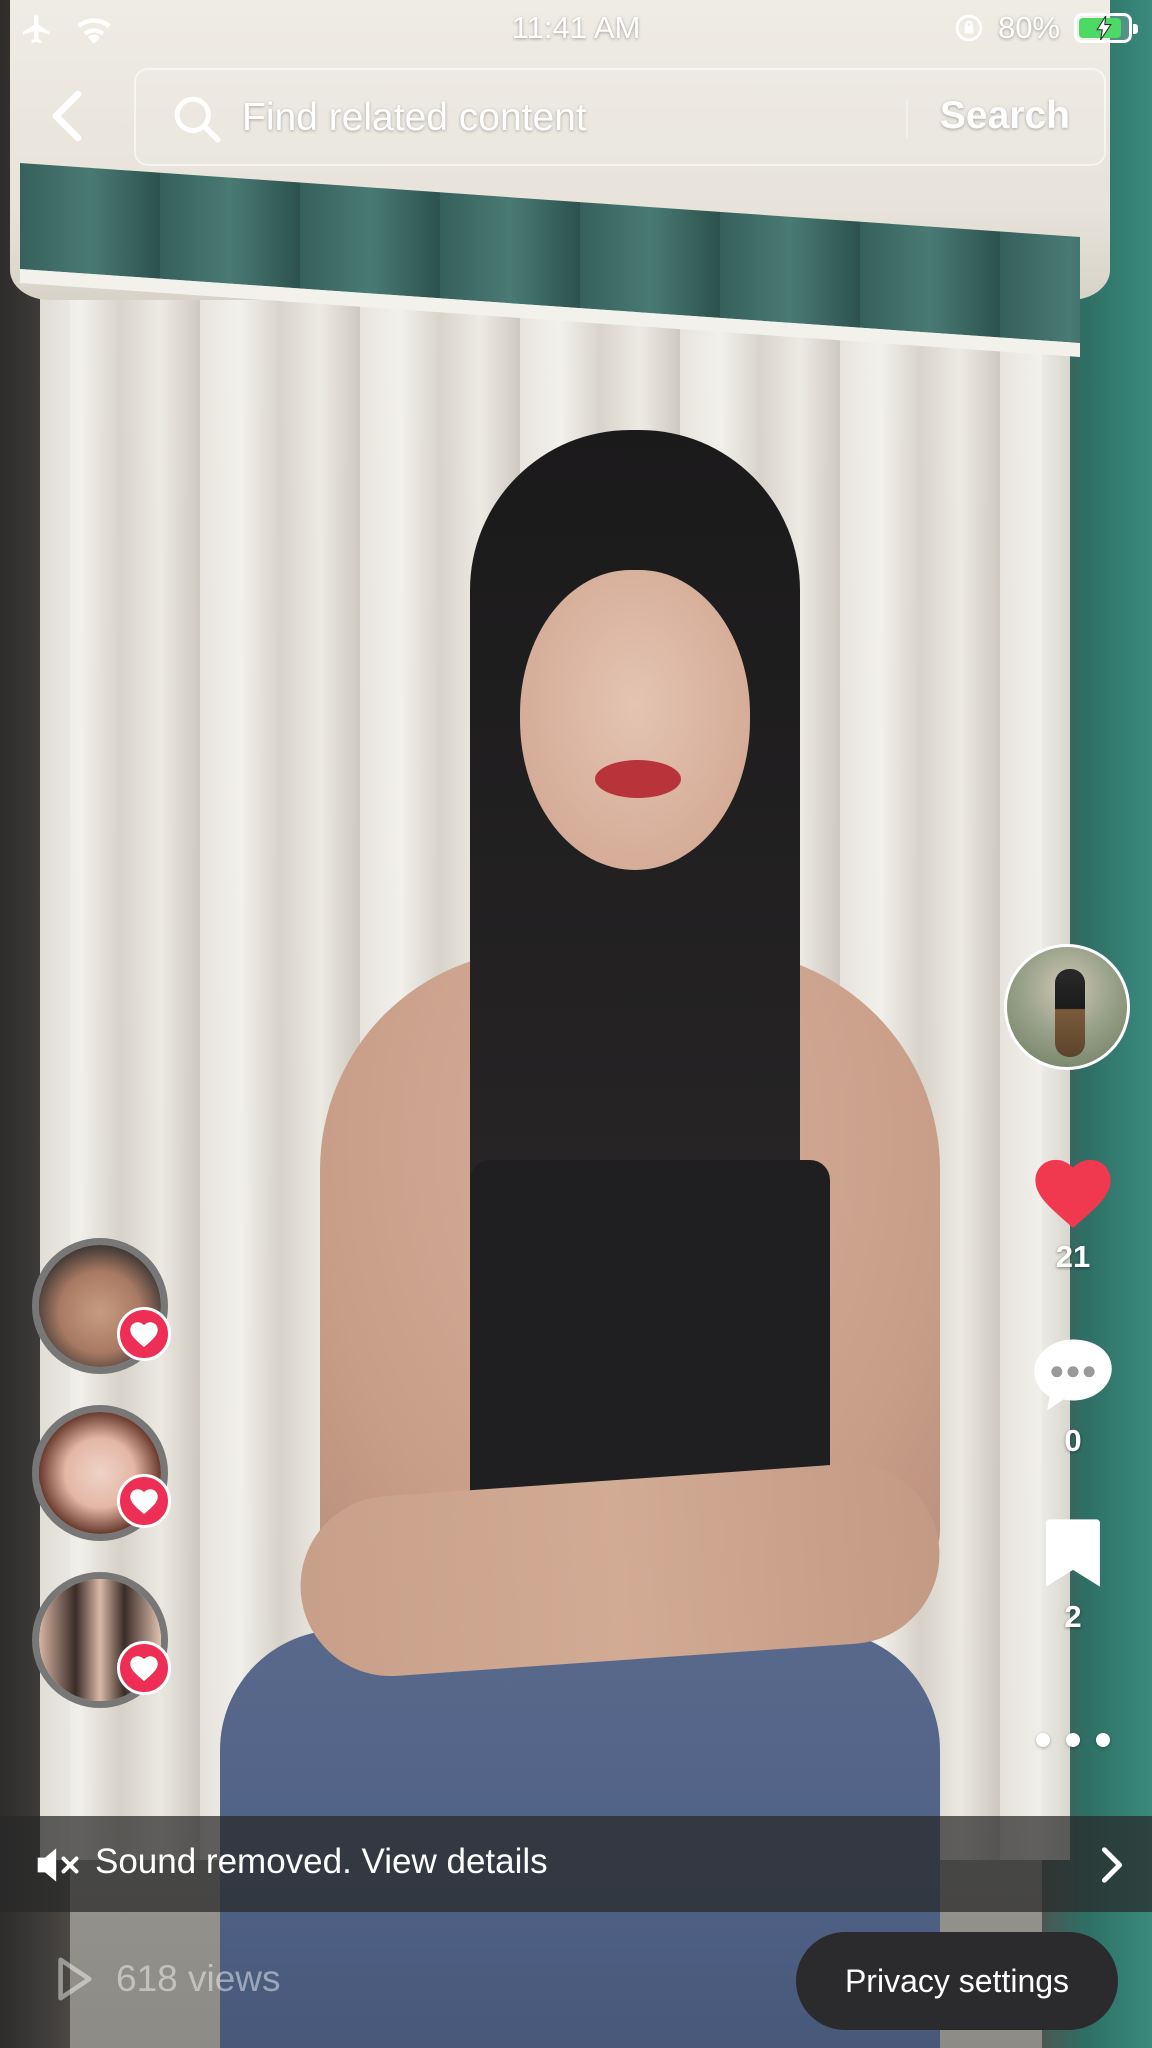 The width and height of the screenshot is (1152, 2048). What do you see at coordinates (907, 119) in the screenshot?
I see `search-divider` at bounding box center [907, 119].